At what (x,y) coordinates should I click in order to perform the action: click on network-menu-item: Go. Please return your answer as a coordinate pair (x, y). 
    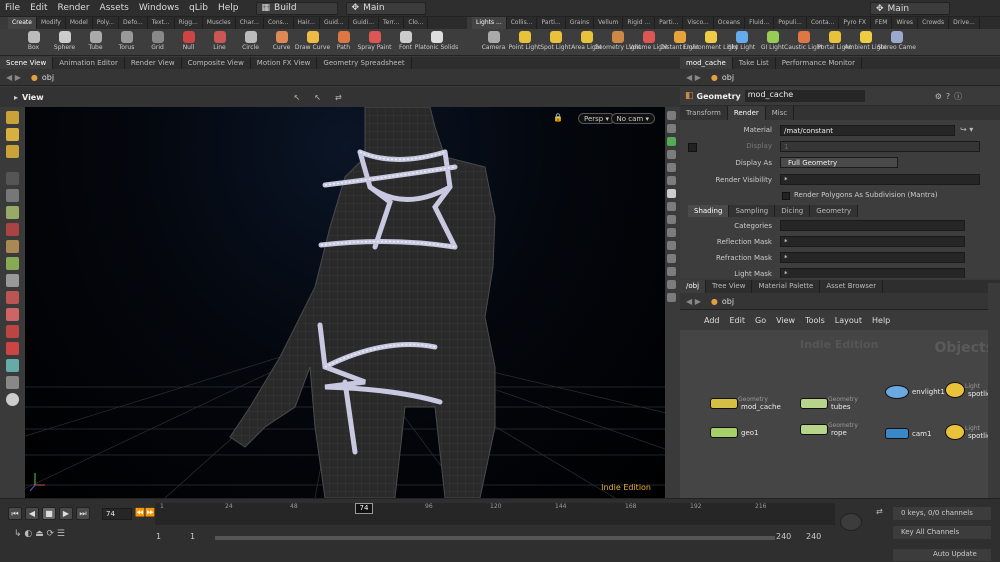
    Looking at the image, I should click on (760, 320).